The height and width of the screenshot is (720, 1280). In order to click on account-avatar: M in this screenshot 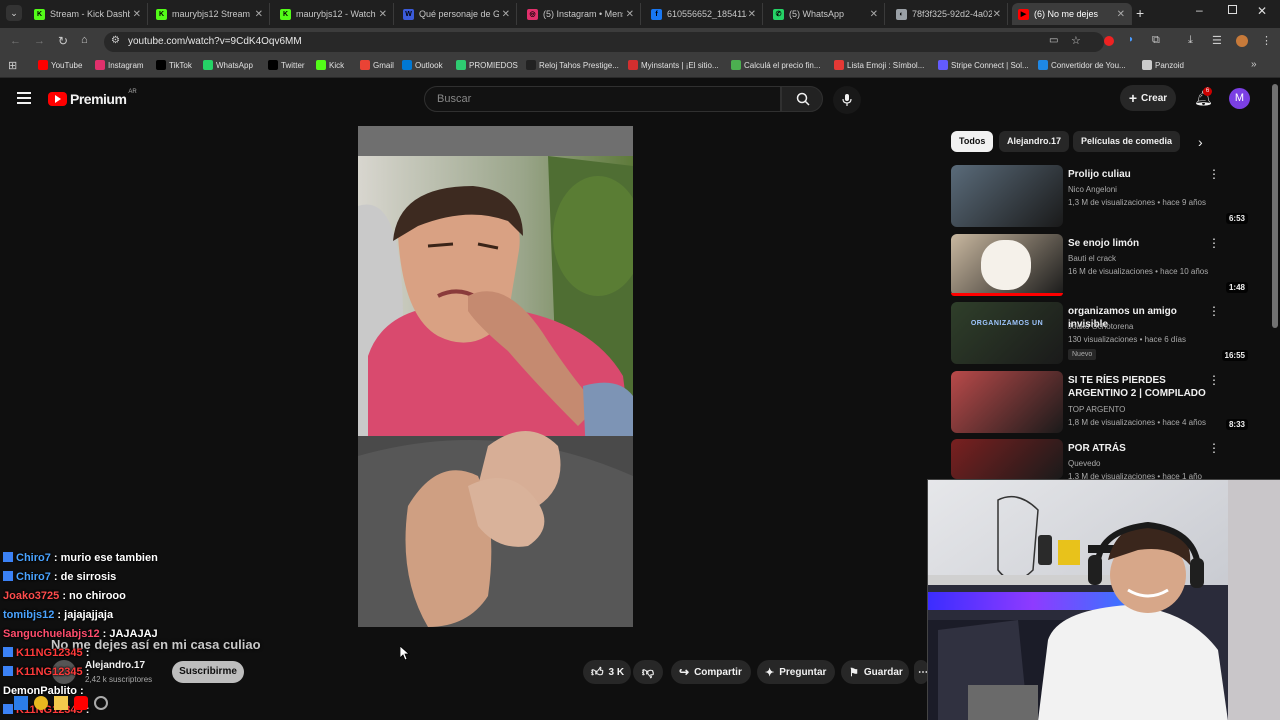, I will do `click(1239, 98)`.